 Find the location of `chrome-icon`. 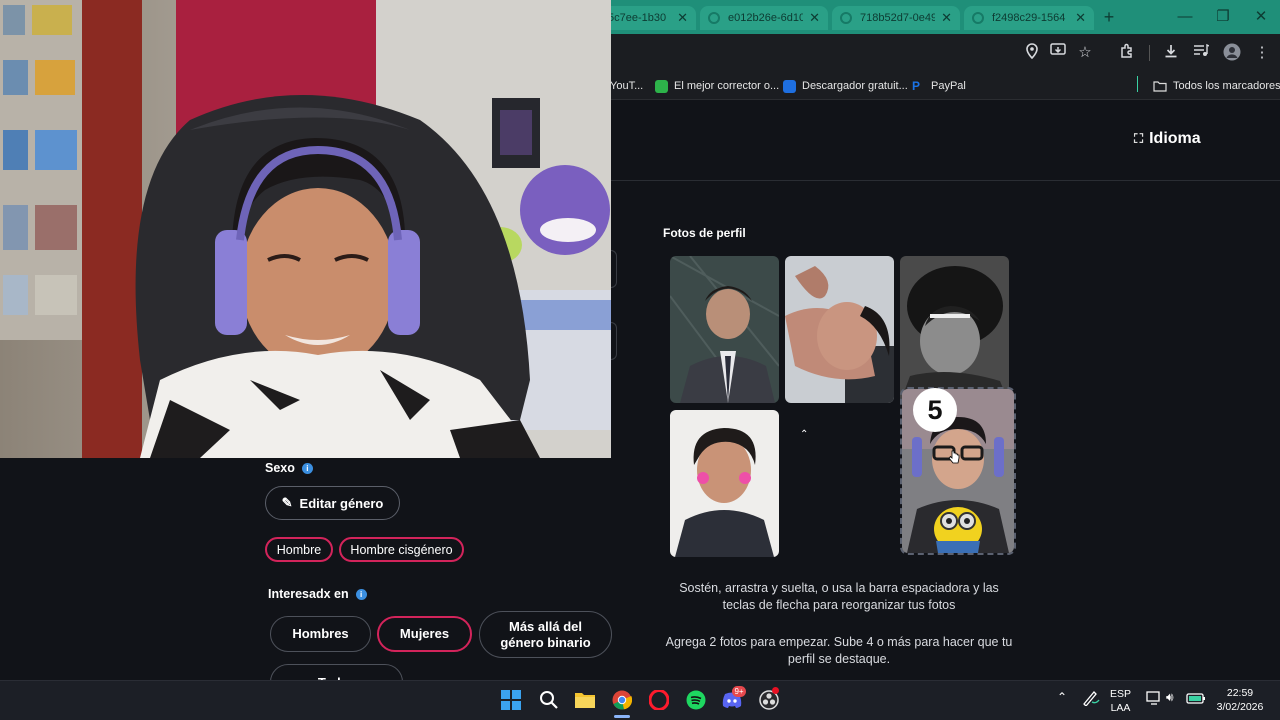

chrome-icon is located at coordinates (622, 700).